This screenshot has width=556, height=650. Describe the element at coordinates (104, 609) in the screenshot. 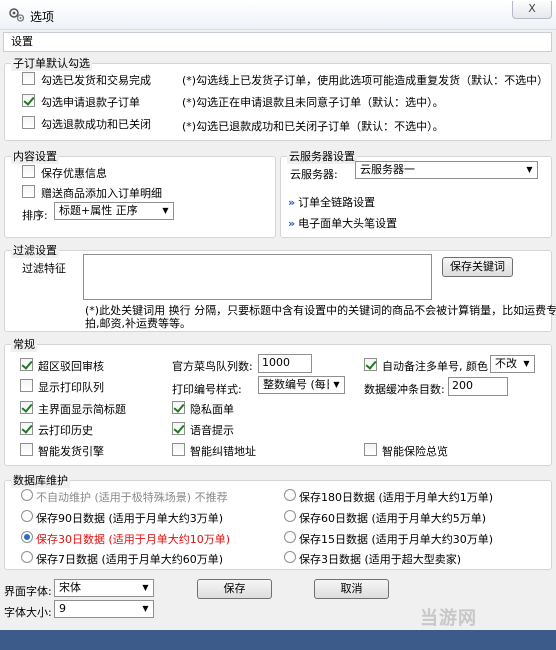

I see `font-size-select: 9 ▼` at that location.